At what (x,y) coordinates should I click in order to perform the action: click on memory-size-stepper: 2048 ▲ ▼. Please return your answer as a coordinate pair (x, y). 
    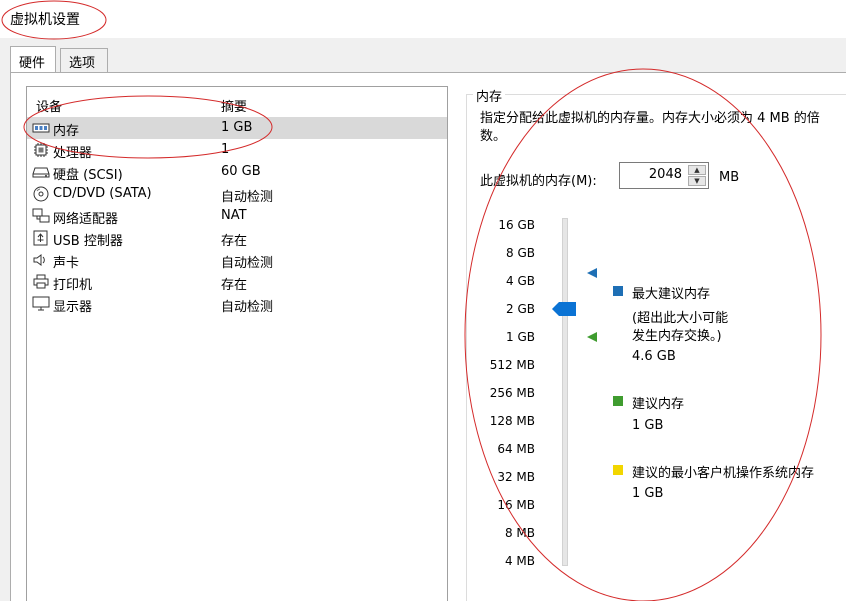
    Looking at the image, I should click on (664, 175).